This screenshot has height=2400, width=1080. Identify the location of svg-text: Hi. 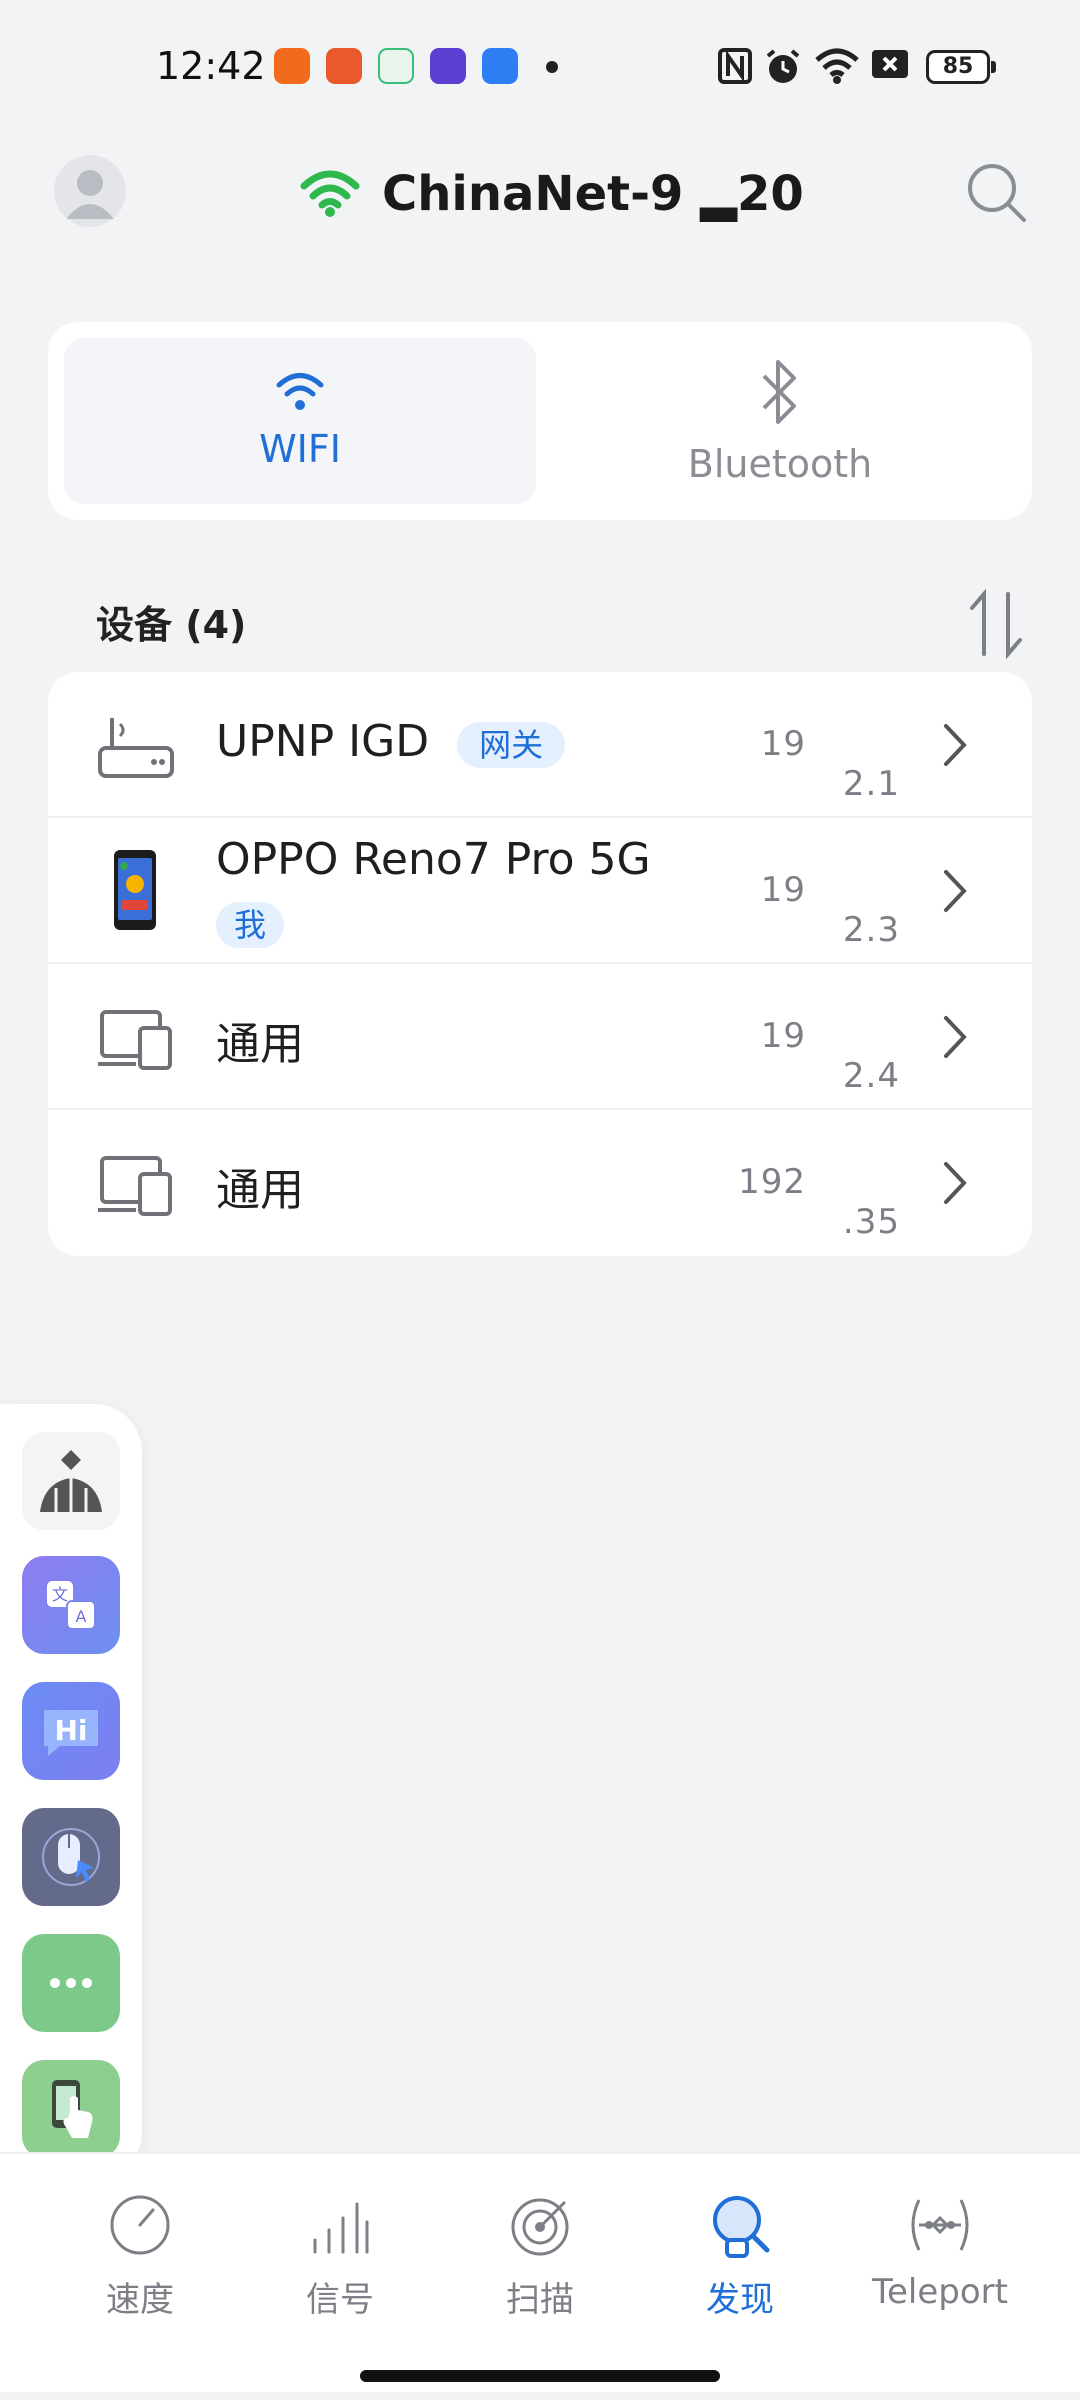
(70, 1730).